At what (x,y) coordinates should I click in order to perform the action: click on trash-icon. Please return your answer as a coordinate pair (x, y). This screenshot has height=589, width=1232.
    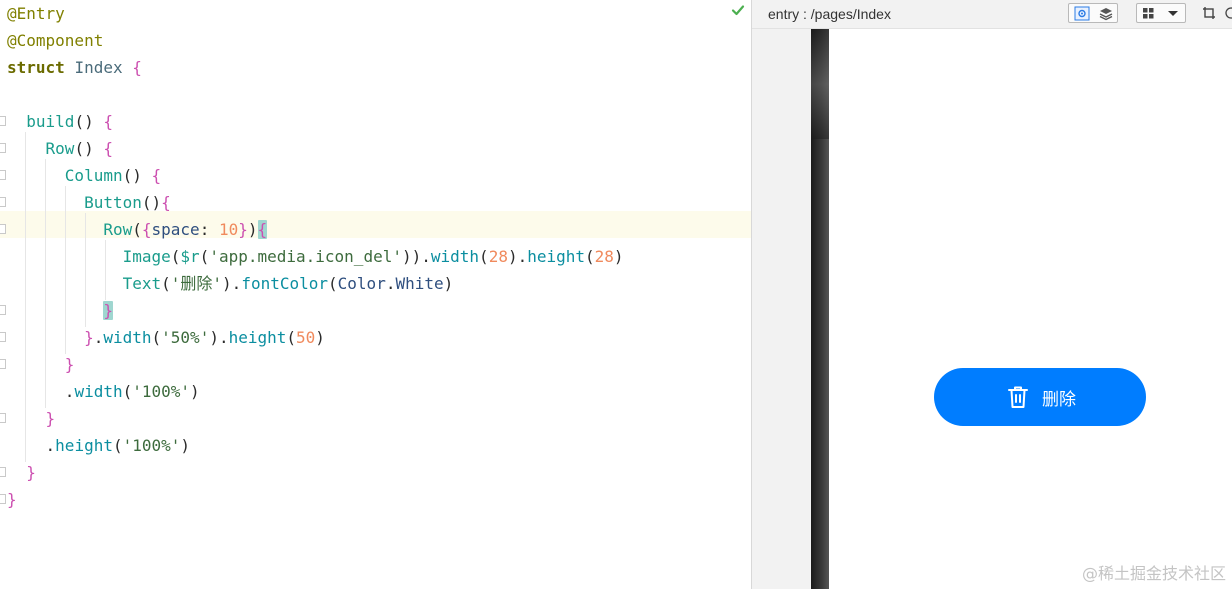
    Looking at the image, I should click on (1018, 397).